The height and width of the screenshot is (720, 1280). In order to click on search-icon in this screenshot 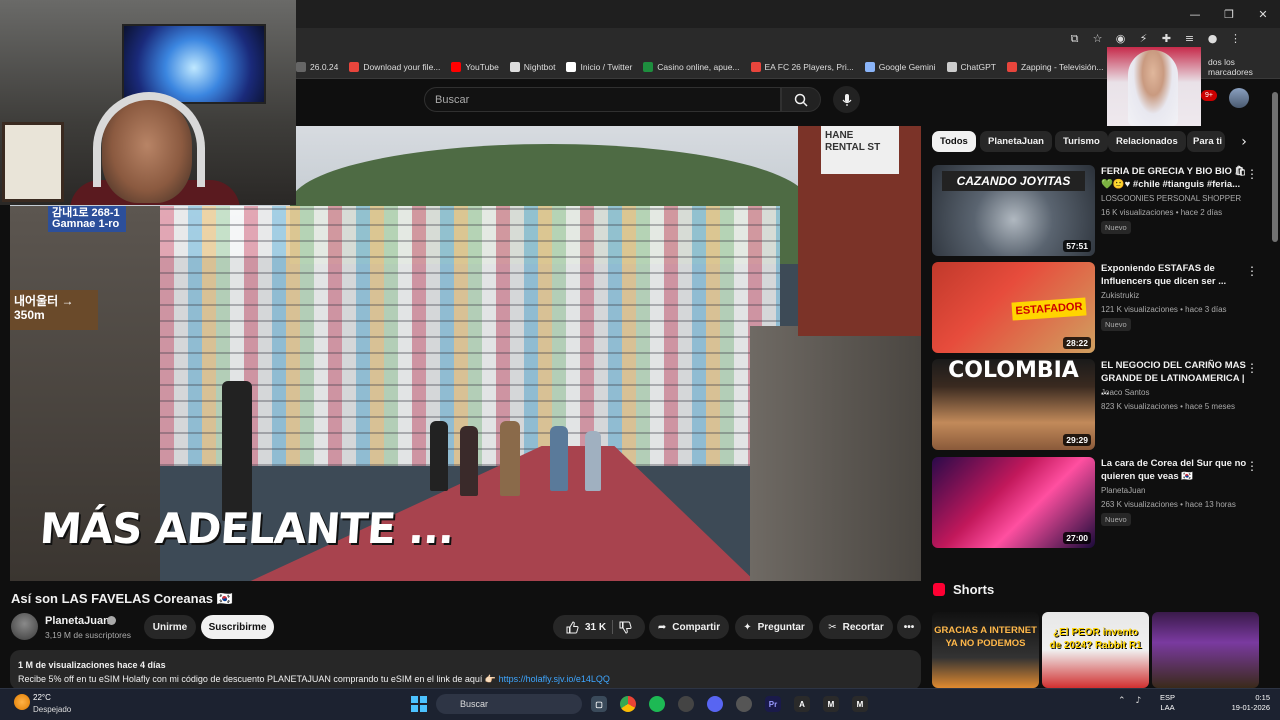, I will do `click(801, 100)`.